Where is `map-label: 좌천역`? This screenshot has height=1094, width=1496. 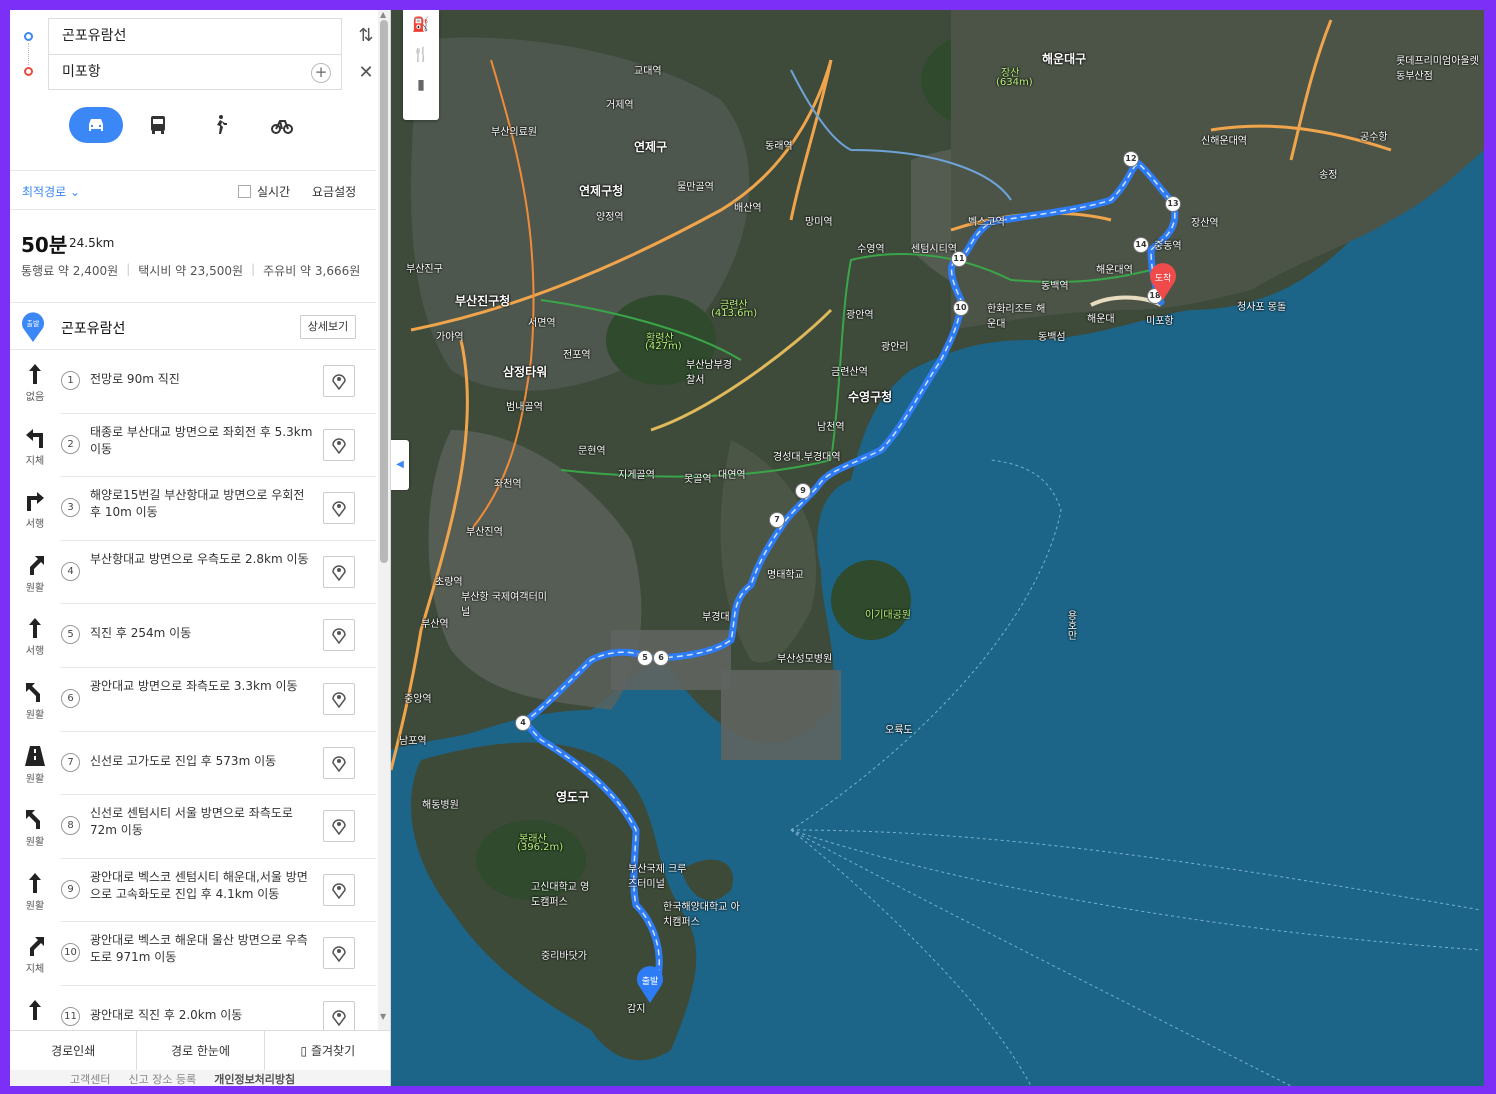
map-label: 좌천역 is located at coordinates (508, 484).